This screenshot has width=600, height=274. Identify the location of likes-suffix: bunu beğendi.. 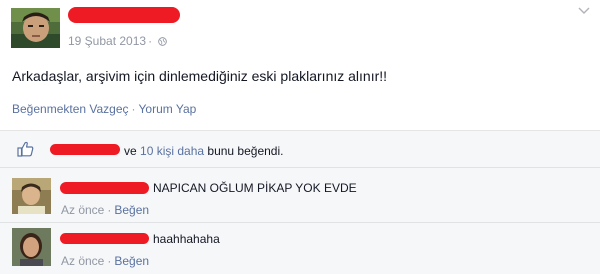
(244, 151).